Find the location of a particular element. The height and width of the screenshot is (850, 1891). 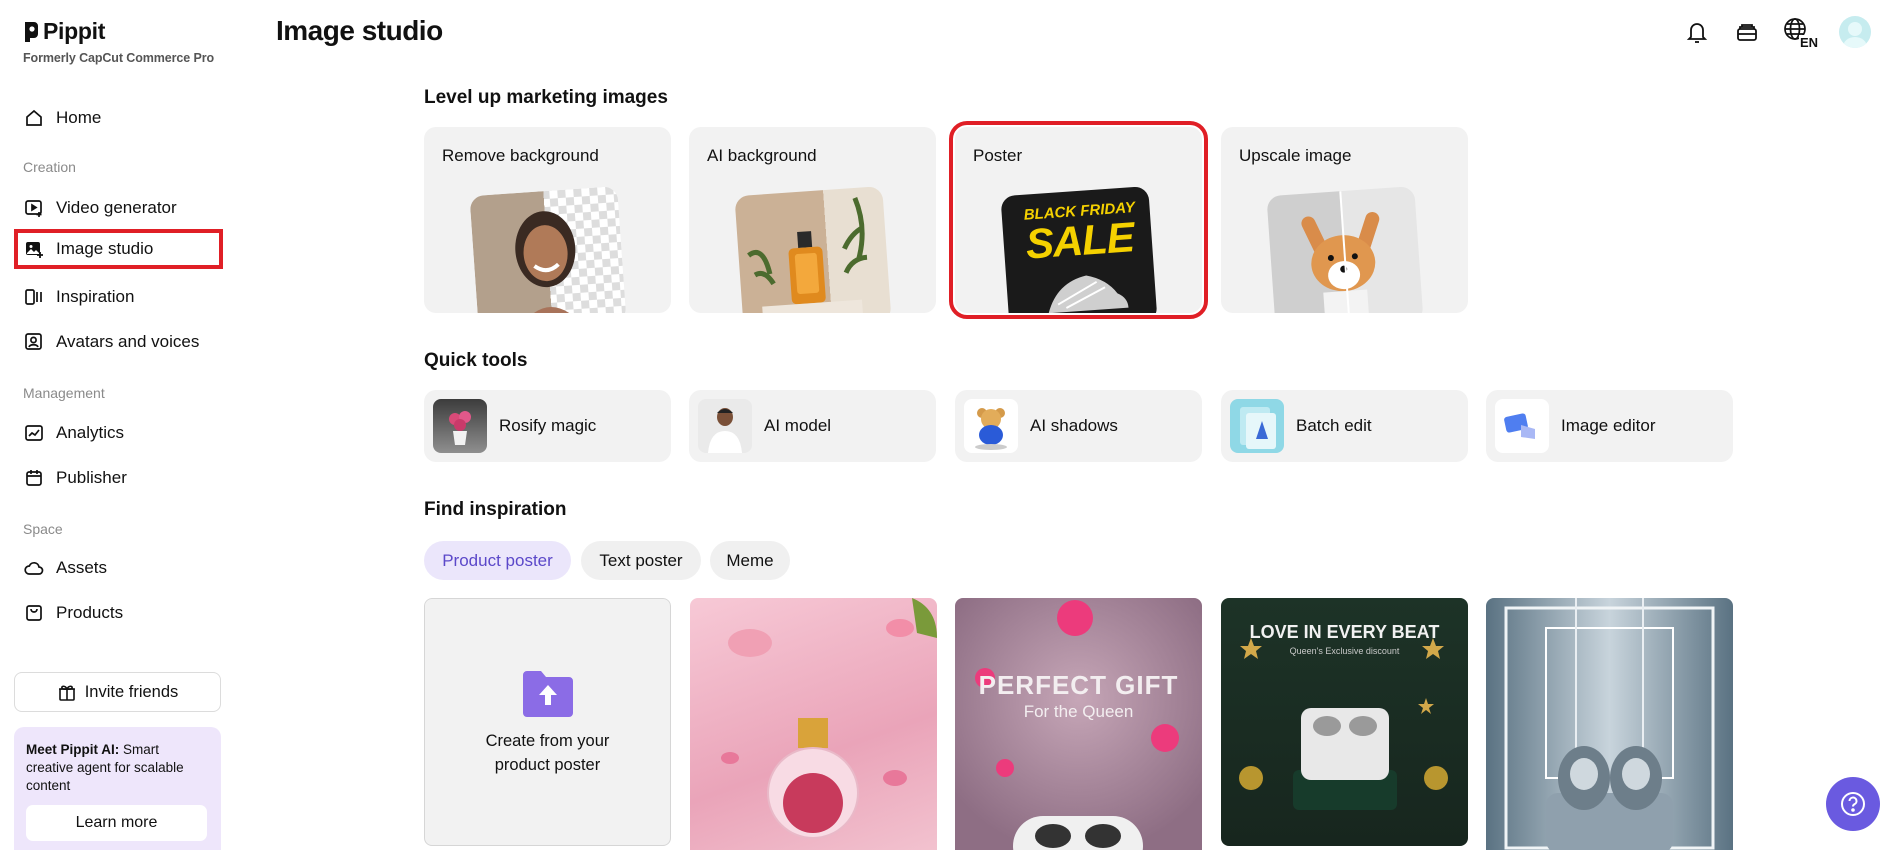

section-label-space: Space is located at coordinates (43, 529).